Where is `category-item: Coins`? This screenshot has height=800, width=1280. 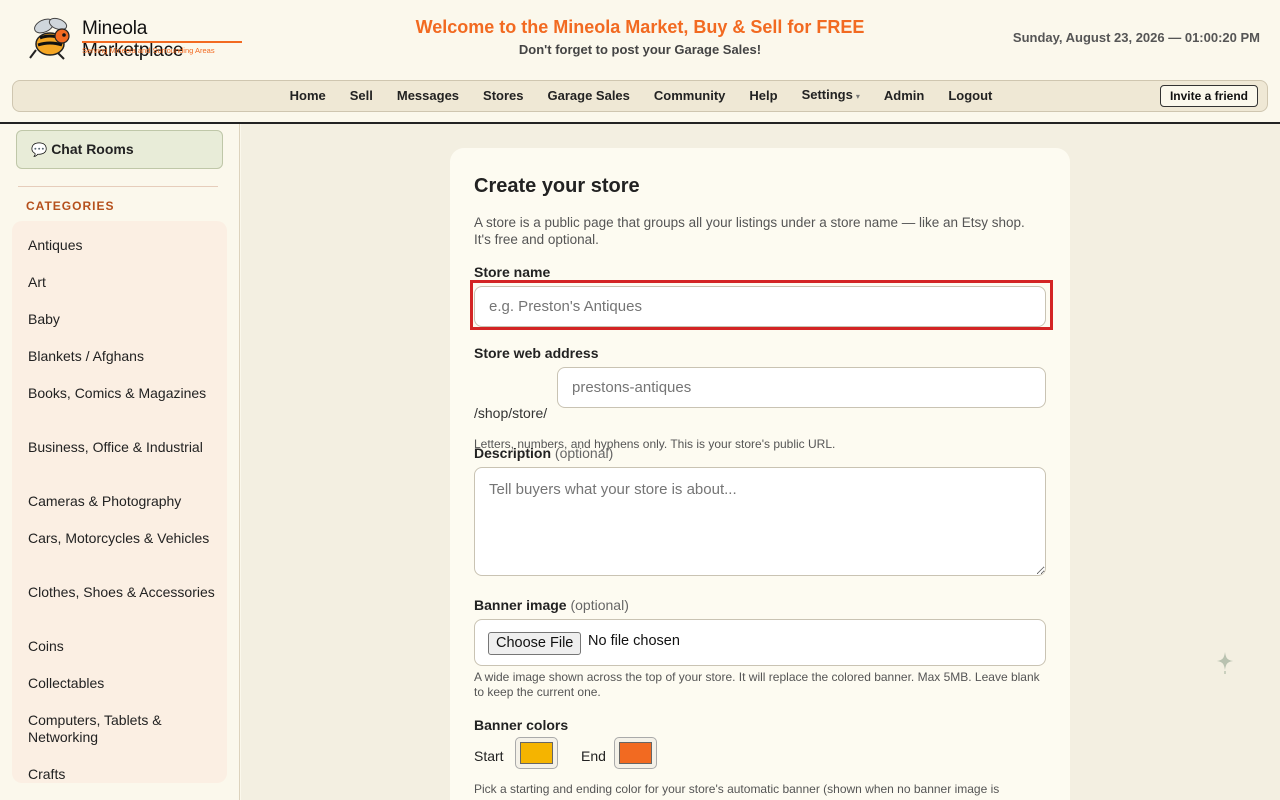
category-item: Coins is located at coordinates (123, 646).